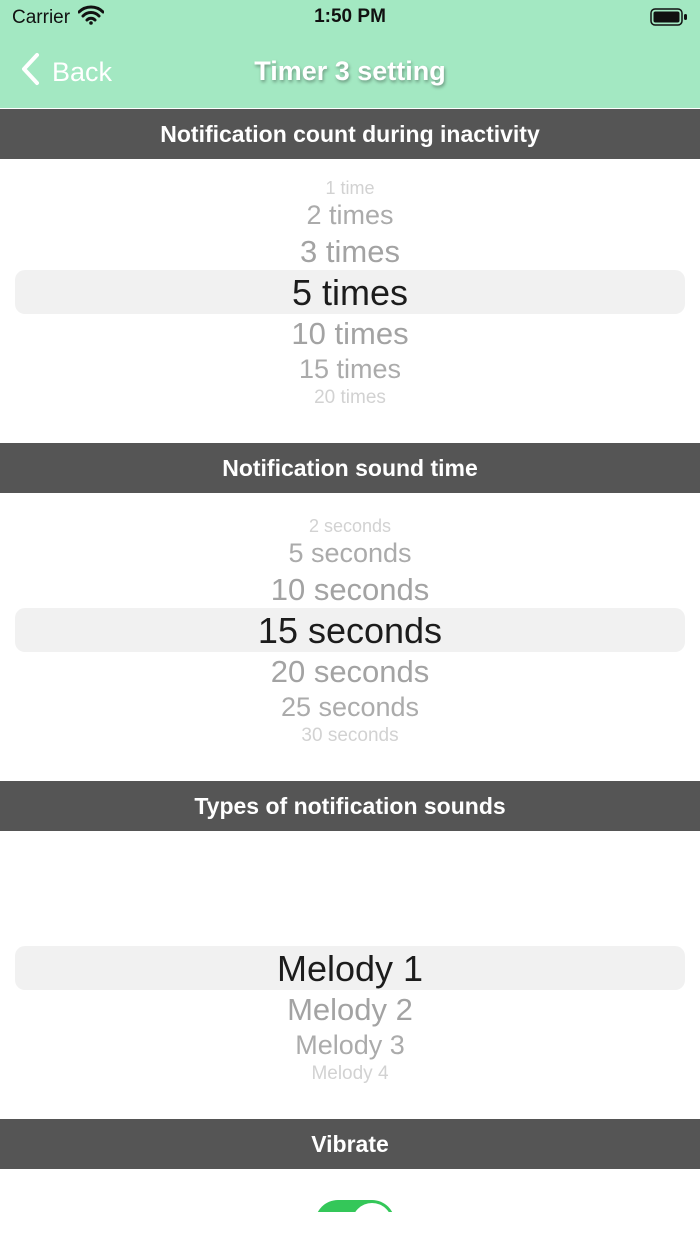 Image resolution: width=700 pixels, height=1244 pixels. What do you see at coordinates (350, 1204) in the screenshot?
I see `vibrate-toggle` at bounding box center [350, 1204].